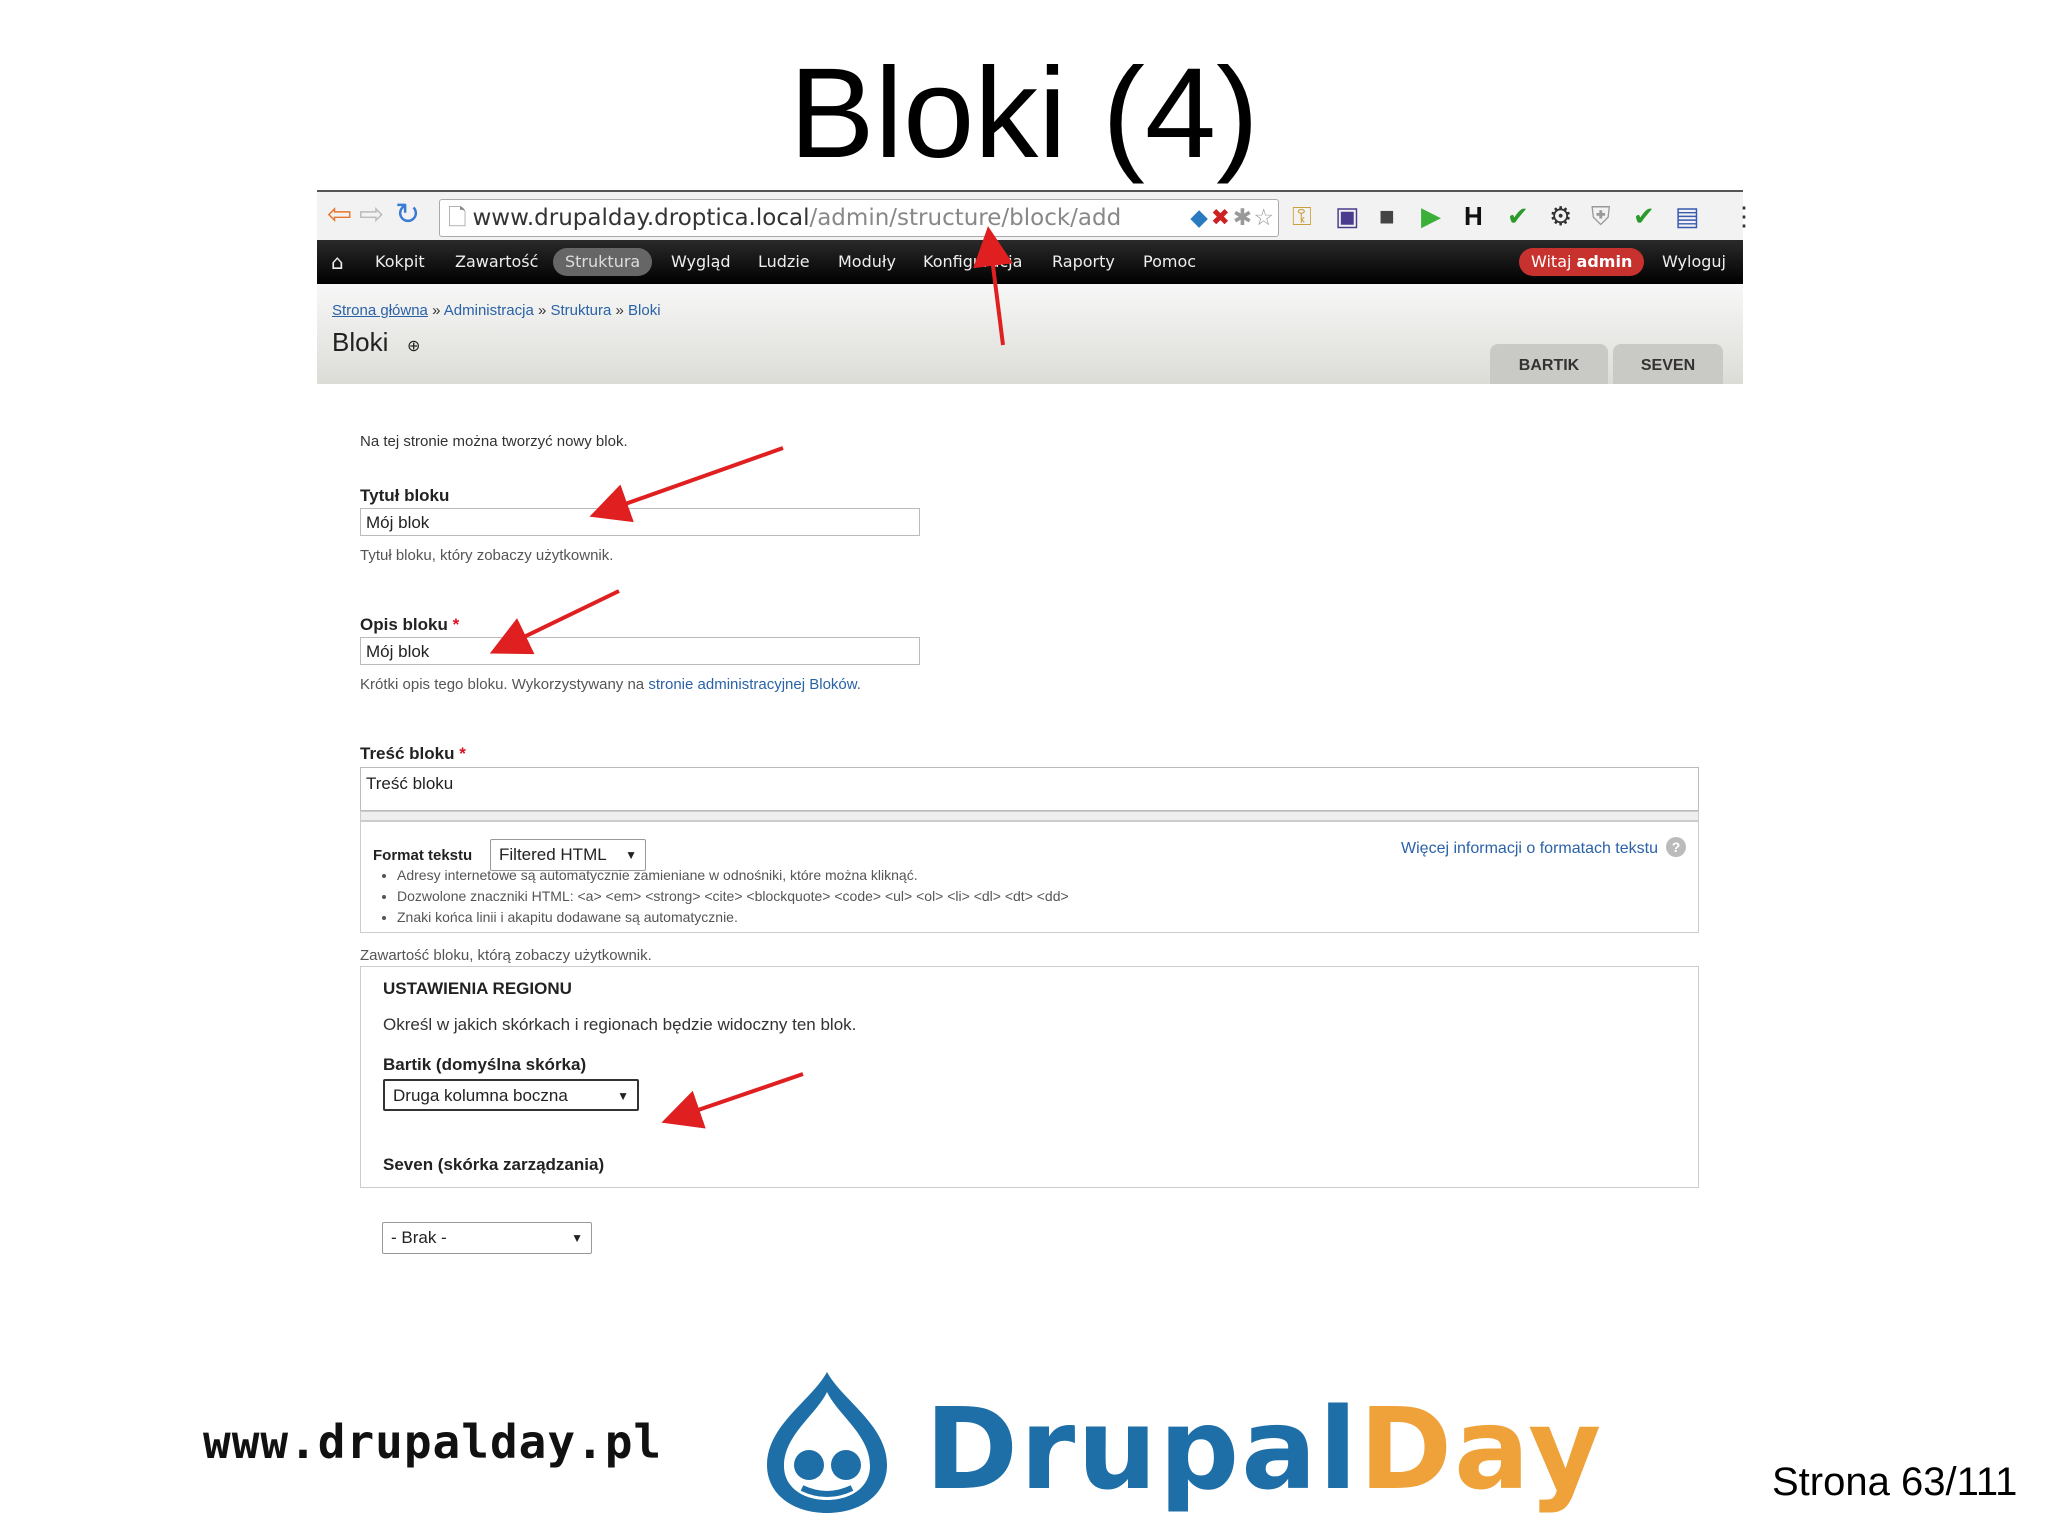  What do you see at coordinates (732, 1100) in the screenshot?
I see `arrow-region` at bounding box center [732, 1100].